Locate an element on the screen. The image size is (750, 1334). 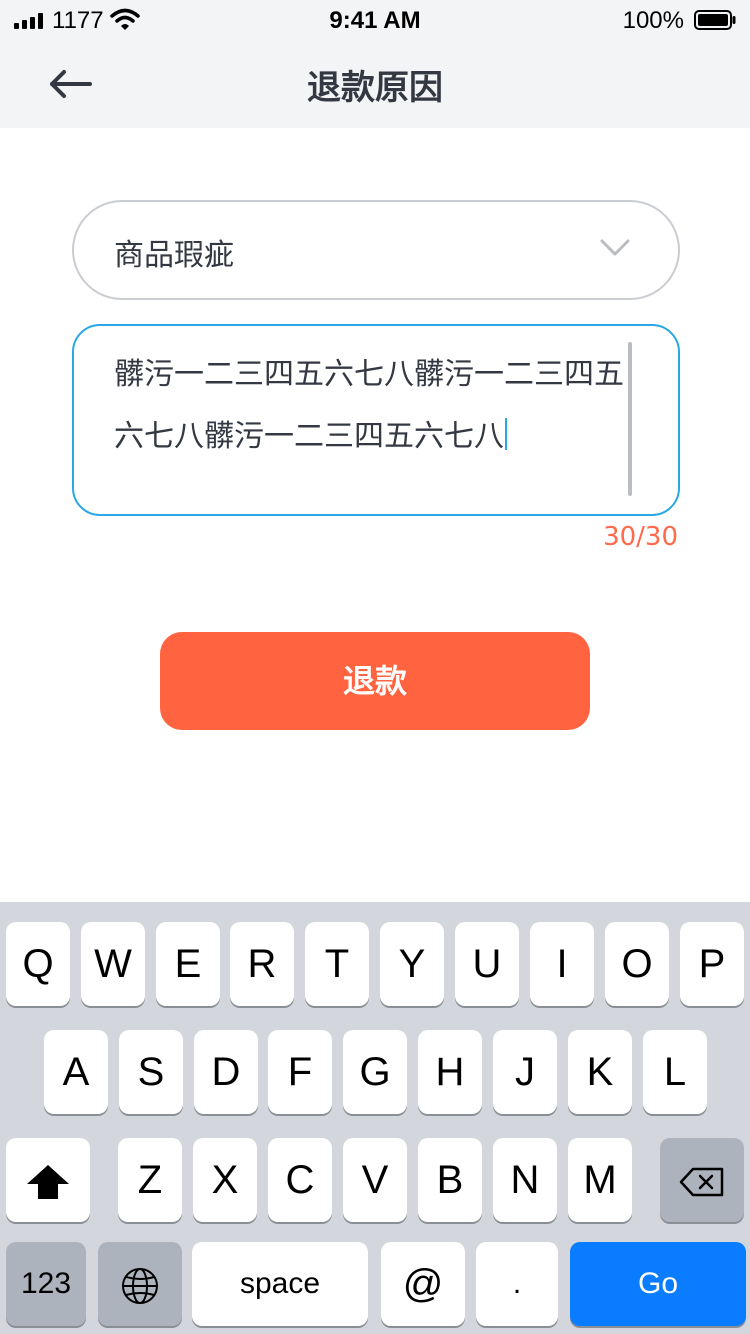
key-l: L is located at coordinates (675, 1072).